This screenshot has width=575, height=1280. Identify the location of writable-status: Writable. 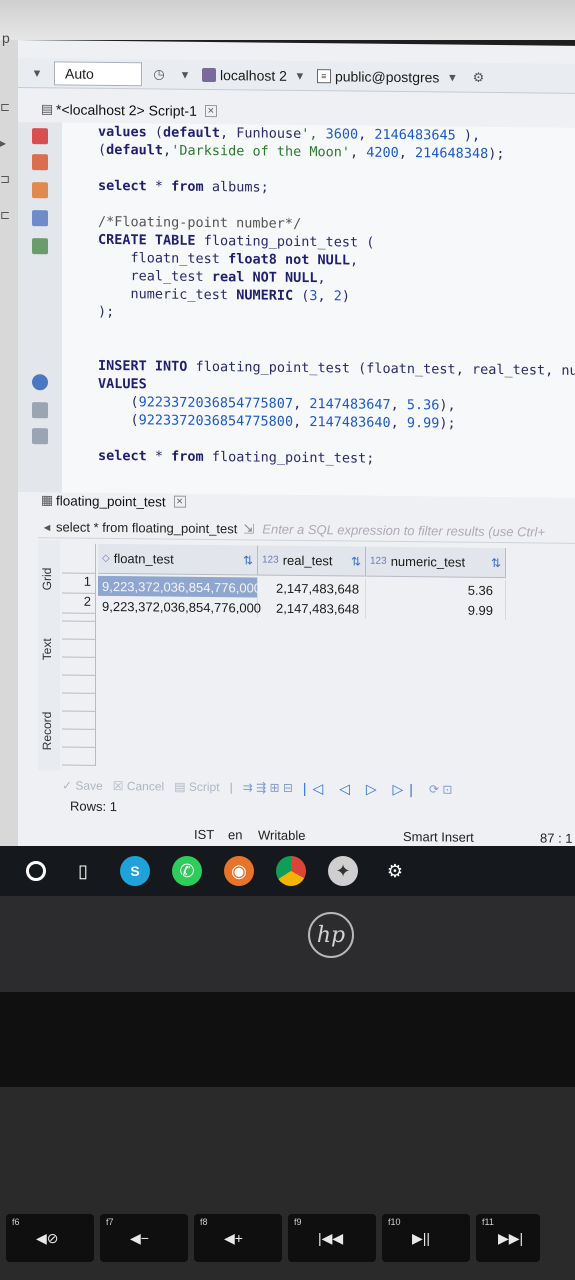
(282, 835).